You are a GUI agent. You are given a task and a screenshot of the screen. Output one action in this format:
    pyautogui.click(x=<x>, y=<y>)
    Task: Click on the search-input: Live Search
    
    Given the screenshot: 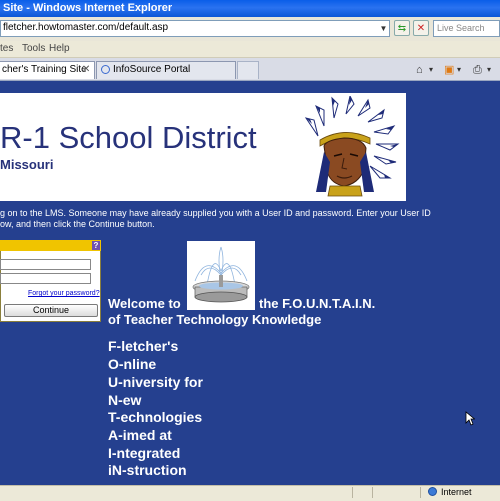 What is the action you would take?
    pyautogui.click(x=466, y=28)
    